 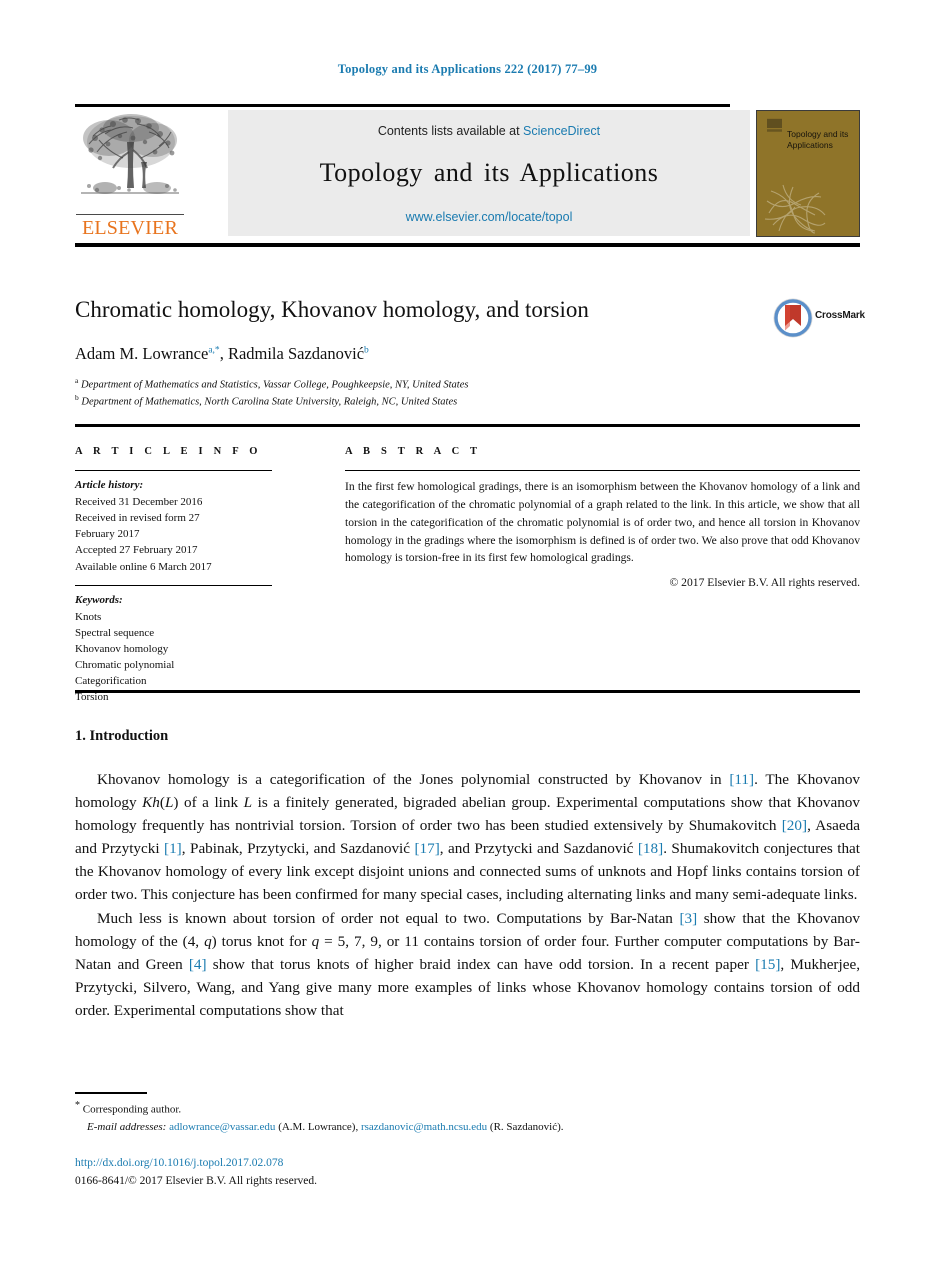 I want to click on article-info-heading: A R T I C L E I N F O, so click(x=168, y=451).